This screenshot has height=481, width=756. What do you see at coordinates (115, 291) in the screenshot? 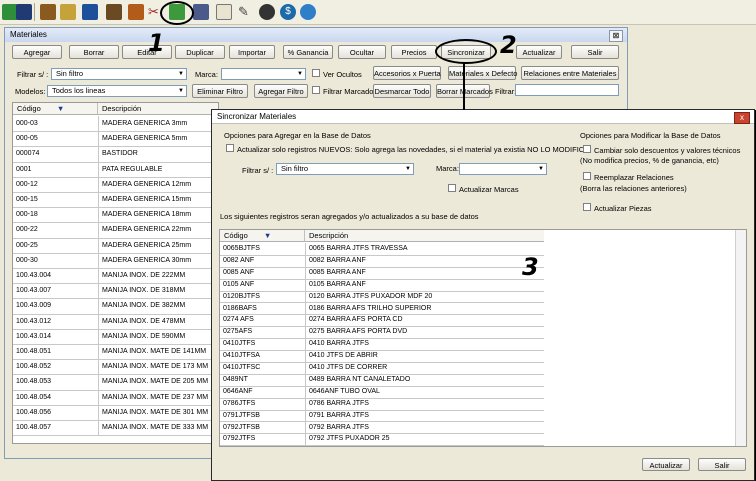
I see `table-row: 100.43.007 MANIJA INOX. DE 318MM` at bounding box center [115, 291].